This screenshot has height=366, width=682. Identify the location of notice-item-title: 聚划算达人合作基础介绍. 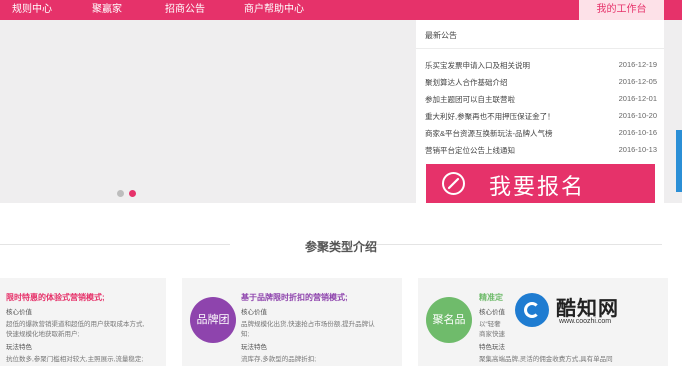
(466, 82).